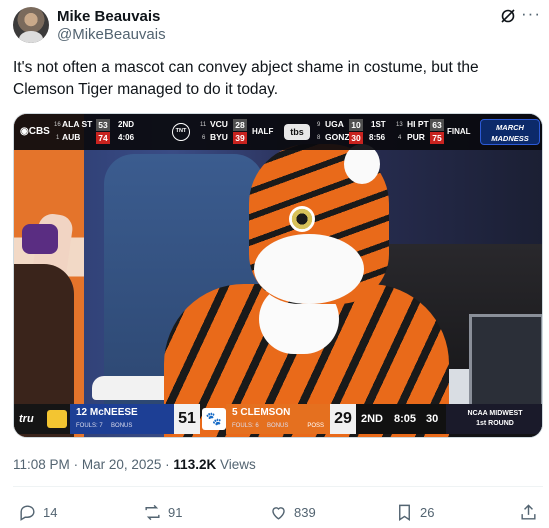 Image resolution: width=549 pixels, height=528 pixels. I want to click on share-icon, so click(528, 511).